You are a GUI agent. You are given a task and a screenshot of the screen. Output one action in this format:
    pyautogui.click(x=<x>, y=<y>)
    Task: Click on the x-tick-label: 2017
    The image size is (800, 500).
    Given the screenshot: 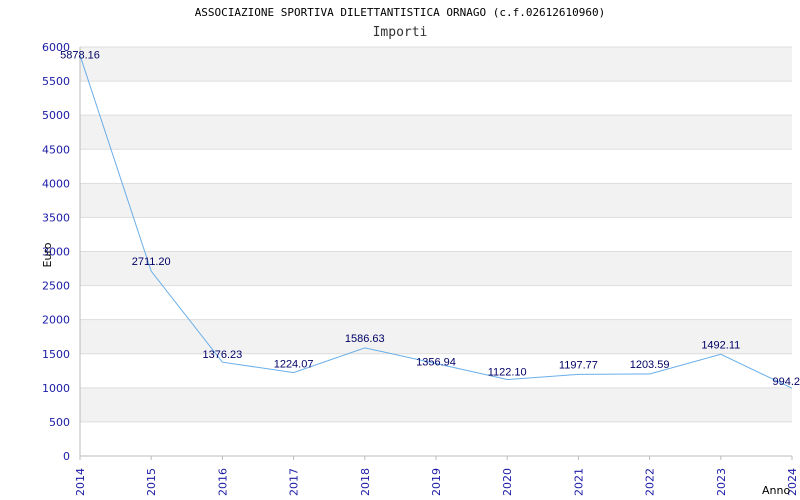 What is the action you would take?
    pyautogui.click(x=294, y=482)
    